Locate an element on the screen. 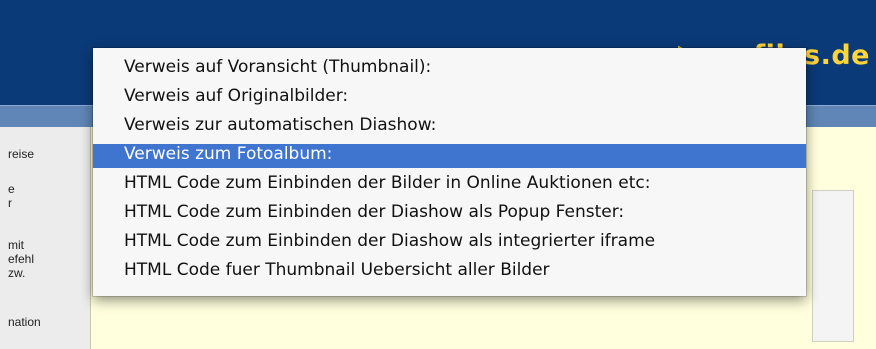 This screenshot has height=349, width=876. menu-item-thumbnail-link: Verweis auf Voransicht (Thumbnail): is located at coordinates (449, 69).